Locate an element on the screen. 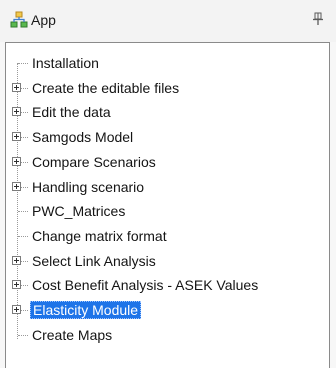  pin-icon is located at coordinates (318, 19).